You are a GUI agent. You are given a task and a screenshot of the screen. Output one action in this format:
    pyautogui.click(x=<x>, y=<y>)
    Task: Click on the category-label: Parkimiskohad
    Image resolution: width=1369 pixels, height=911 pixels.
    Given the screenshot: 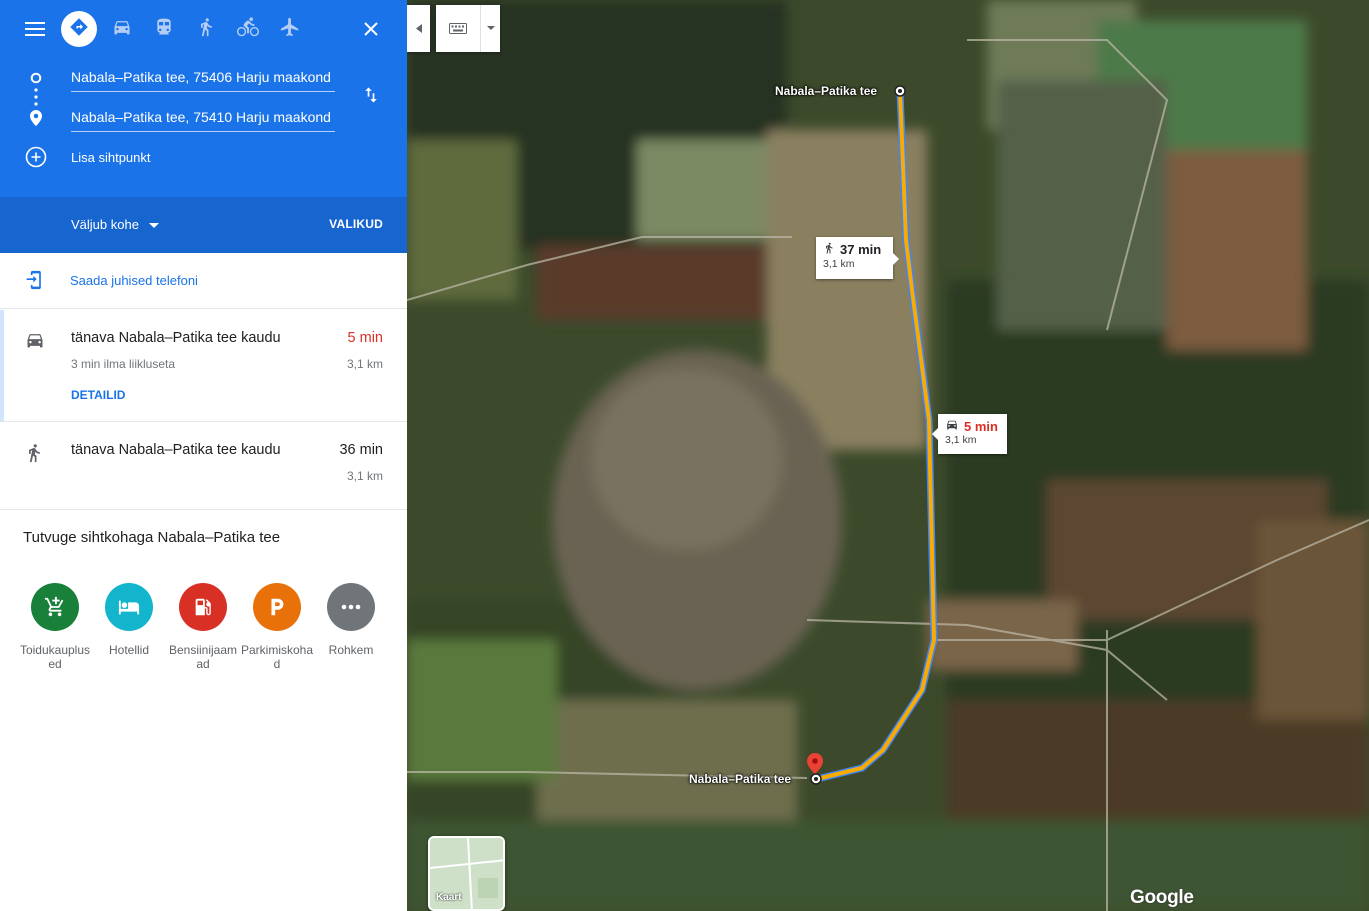 What is the action you would take?
    pyautogui.click(x=277, y=657)
    